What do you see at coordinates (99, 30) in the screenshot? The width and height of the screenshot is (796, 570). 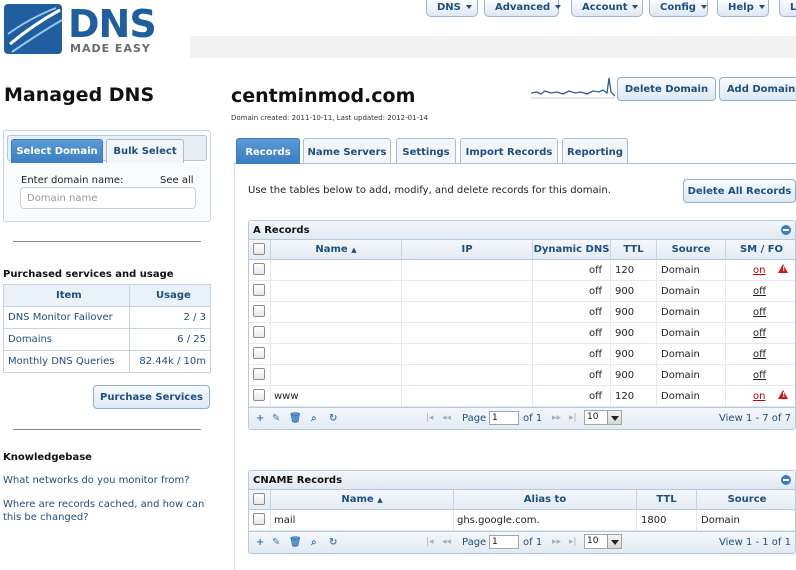 I see `logo: DNS MADE EASY` at bounding box center [99, 30].